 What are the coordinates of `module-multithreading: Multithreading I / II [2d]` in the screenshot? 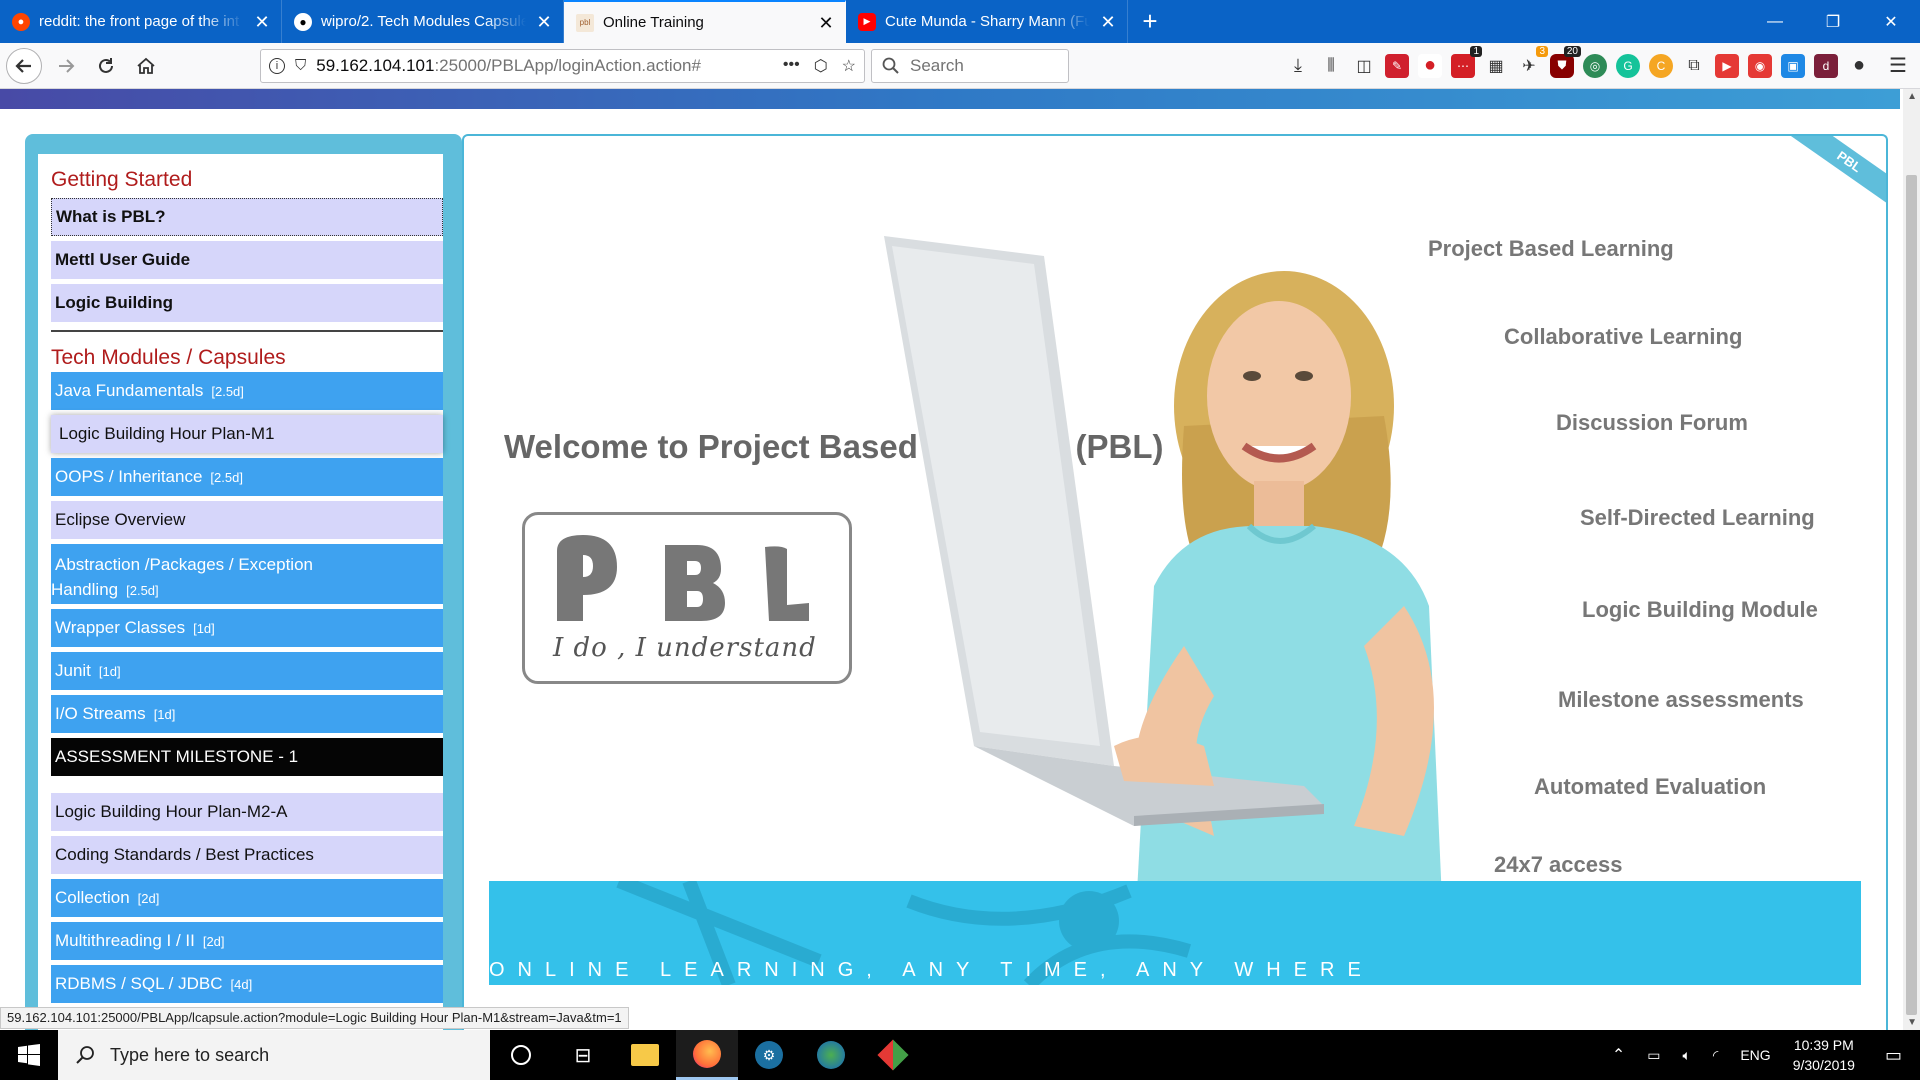 It's located at (247, 941).